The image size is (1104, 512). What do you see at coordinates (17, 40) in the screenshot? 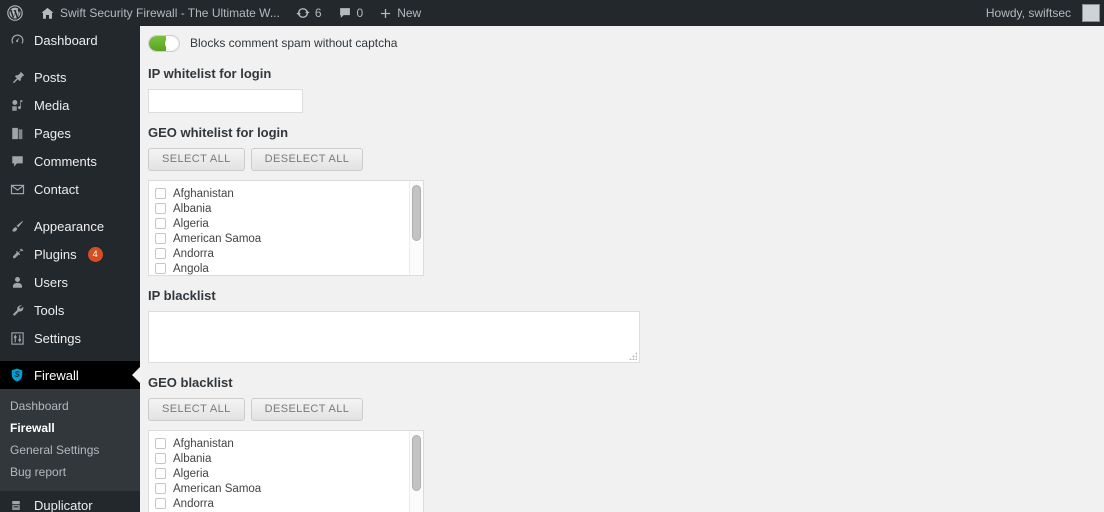
I see `dashboard-icon` at bounding box center [17, 40].